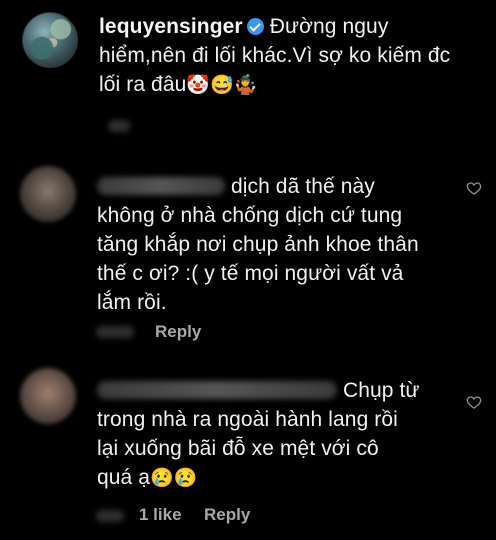 Image resolution: width=496 pixels, height=540 pixels. What do you see at coordinates (171, 26) in the screenshot?
I see `username: lequyensinger` at bounding box center [171, 26].